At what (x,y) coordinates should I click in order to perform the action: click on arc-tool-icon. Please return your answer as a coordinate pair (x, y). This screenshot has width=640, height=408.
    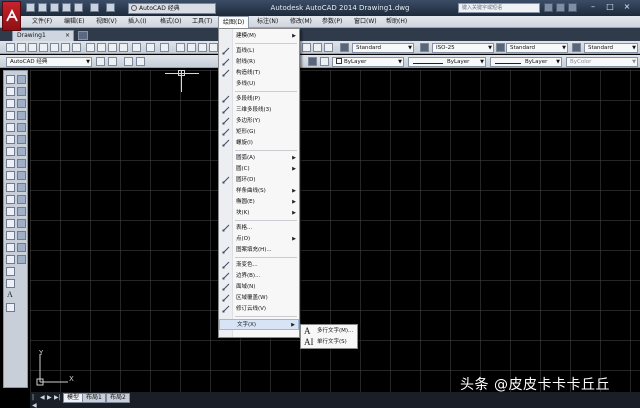
    Looking at the image, I should click on (10, 139).